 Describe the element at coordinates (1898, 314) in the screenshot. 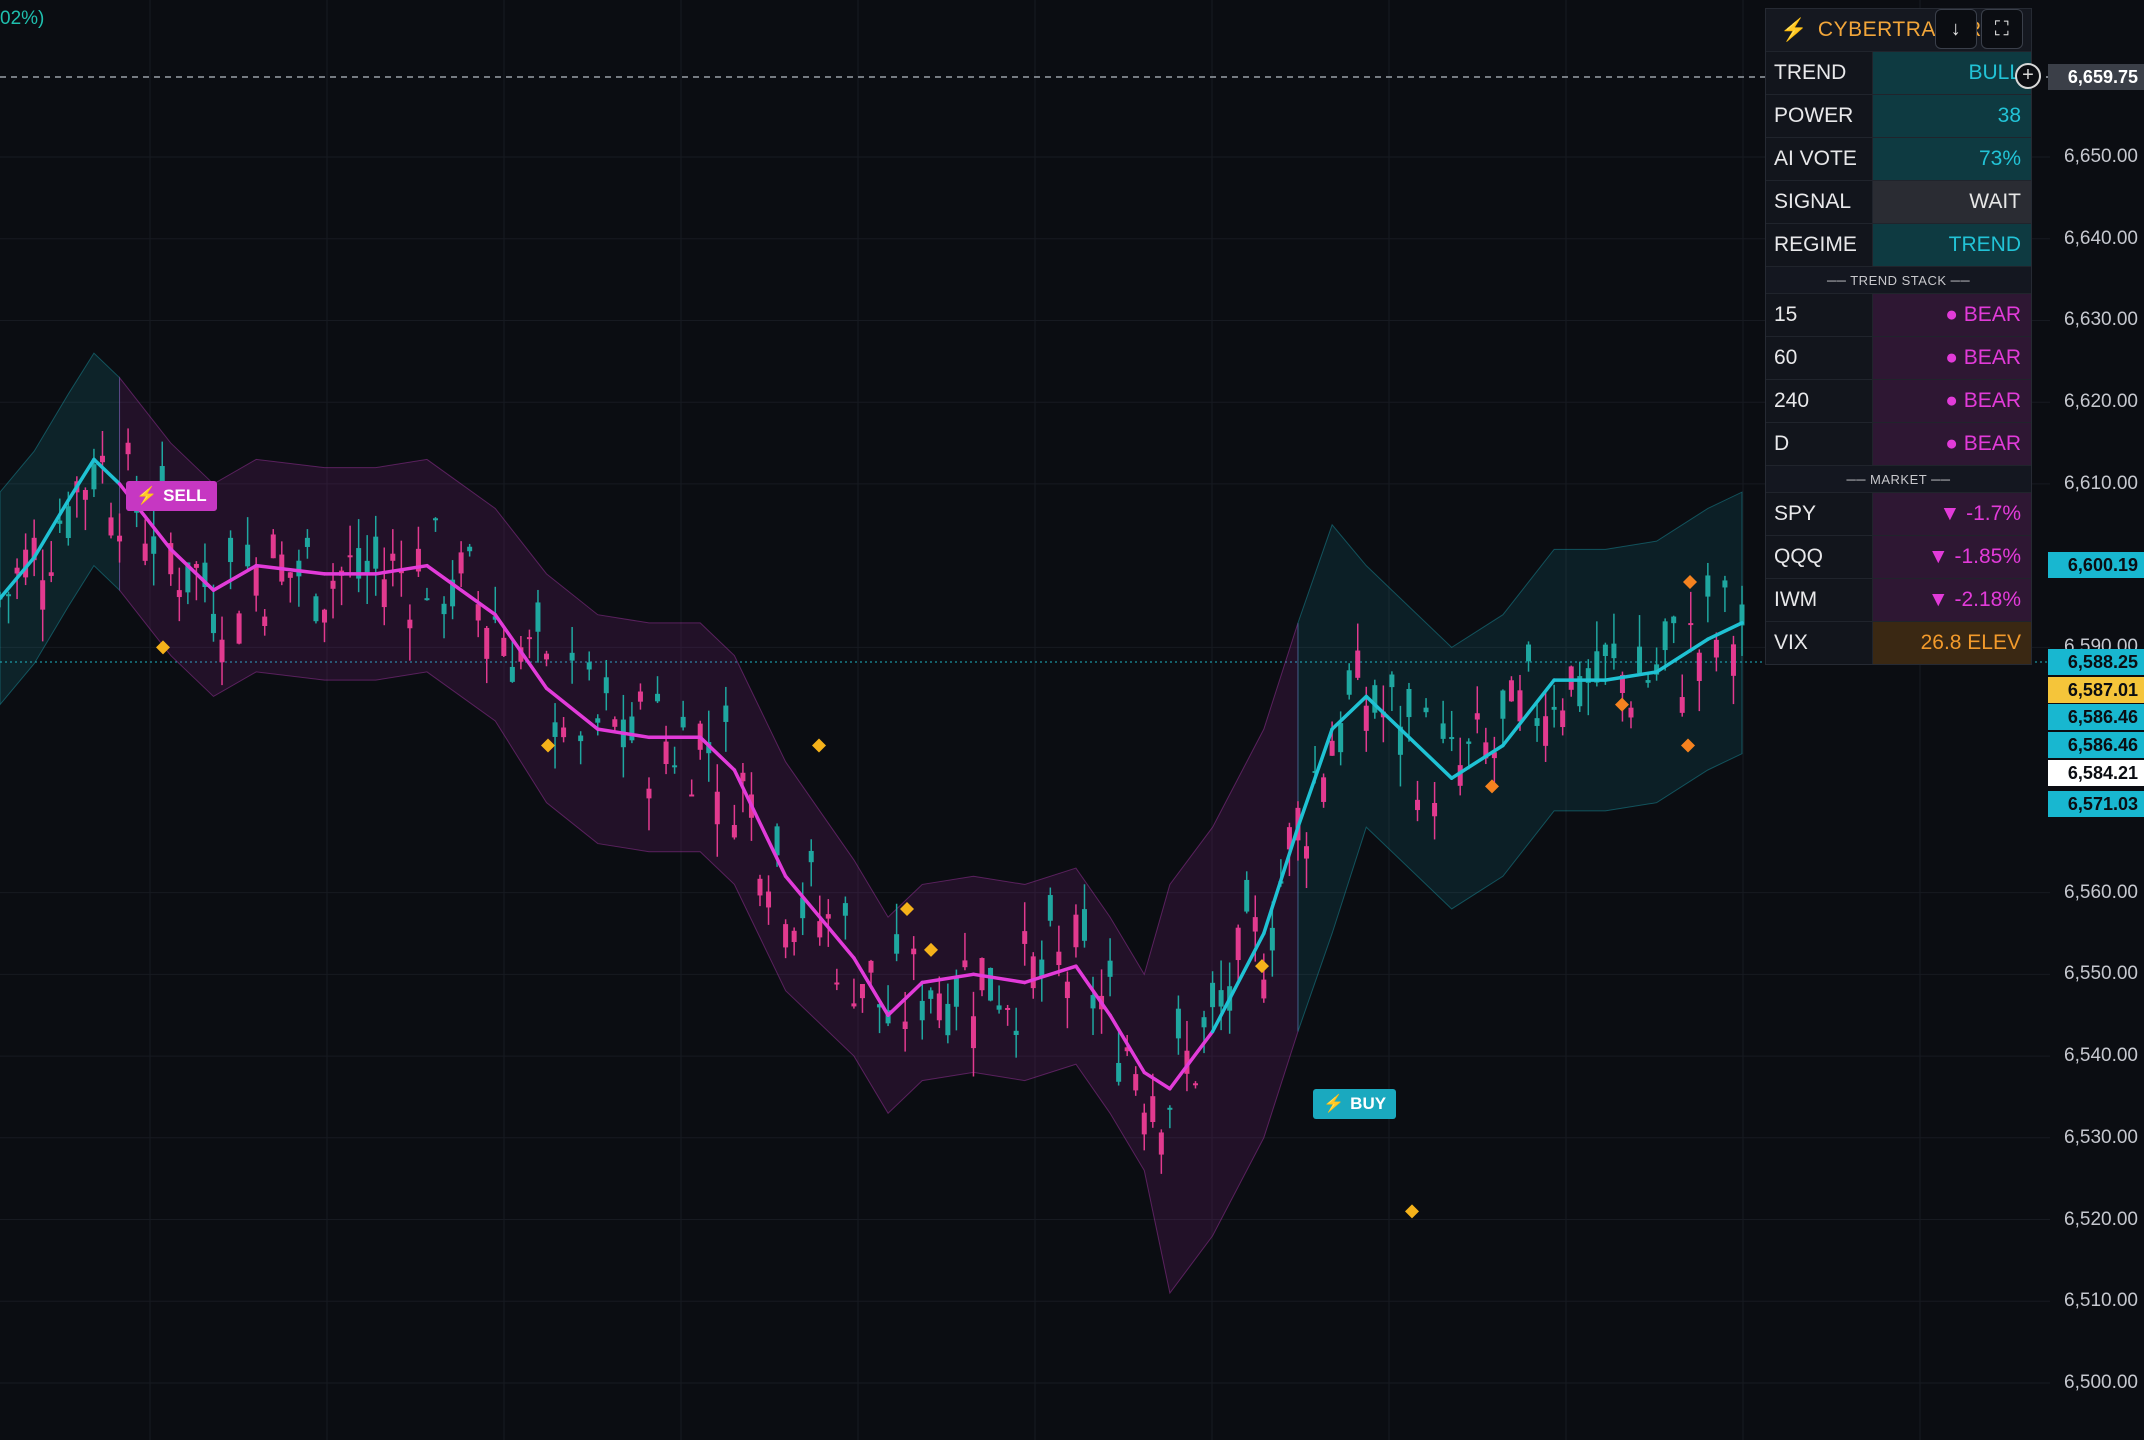

I see `trend-stack-row: 15 ● BEAR` at that location.